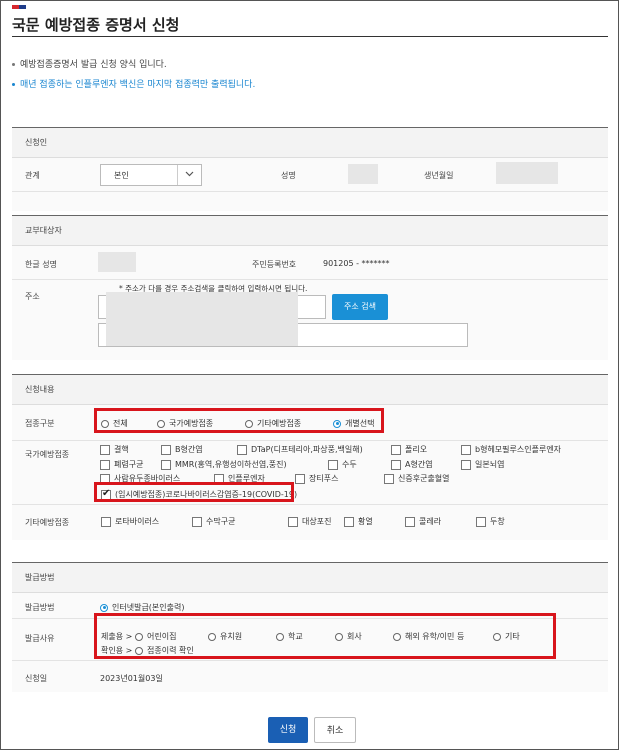 This screenshot has height=750, width=619. I want to click on national-item: 폐렴구균, so click(121, 464).